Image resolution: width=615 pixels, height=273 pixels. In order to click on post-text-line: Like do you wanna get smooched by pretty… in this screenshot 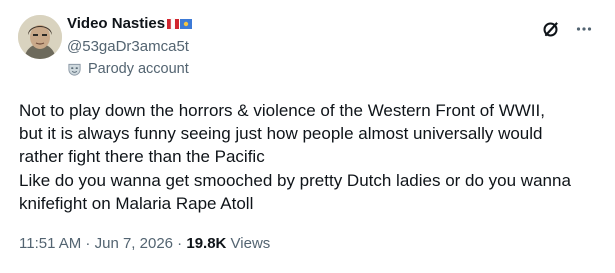, I will do `click(295, 180)`.